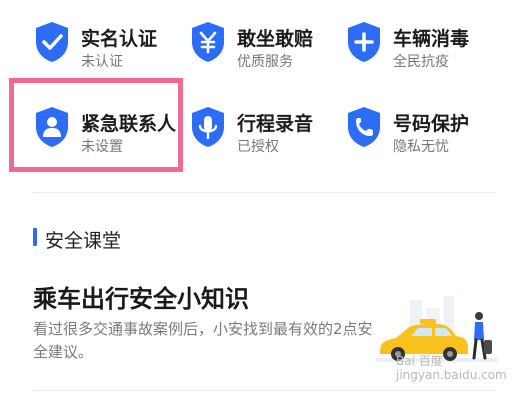 This screenshot has width=516, height=402. Describe the element at coordinates (96, 125) in the screenshot. I see `highlight-box` at that location.